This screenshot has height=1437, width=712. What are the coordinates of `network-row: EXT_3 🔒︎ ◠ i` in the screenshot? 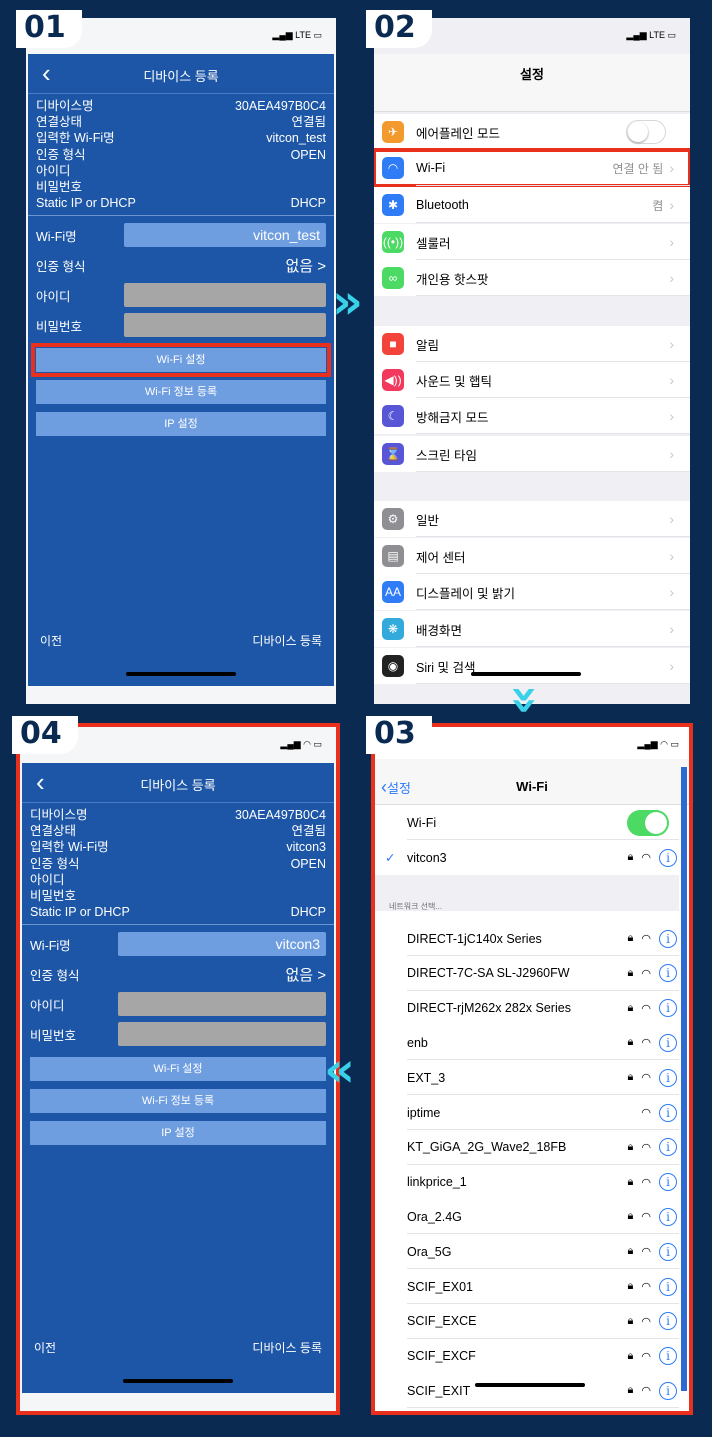 It's located at (527, 1078).